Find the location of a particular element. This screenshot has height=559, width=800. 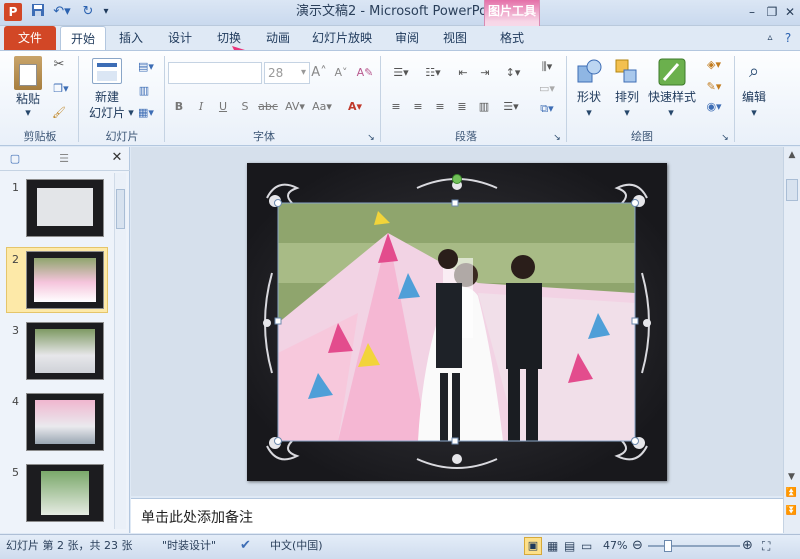

shapes-button: 形状 is located at coordinates (589, 97).